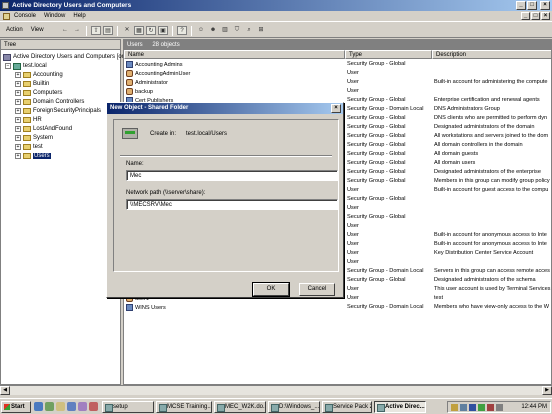 The width and height of the screenshot is (552, 414). I want to click on column-header-type: Type, so click(388, 54).